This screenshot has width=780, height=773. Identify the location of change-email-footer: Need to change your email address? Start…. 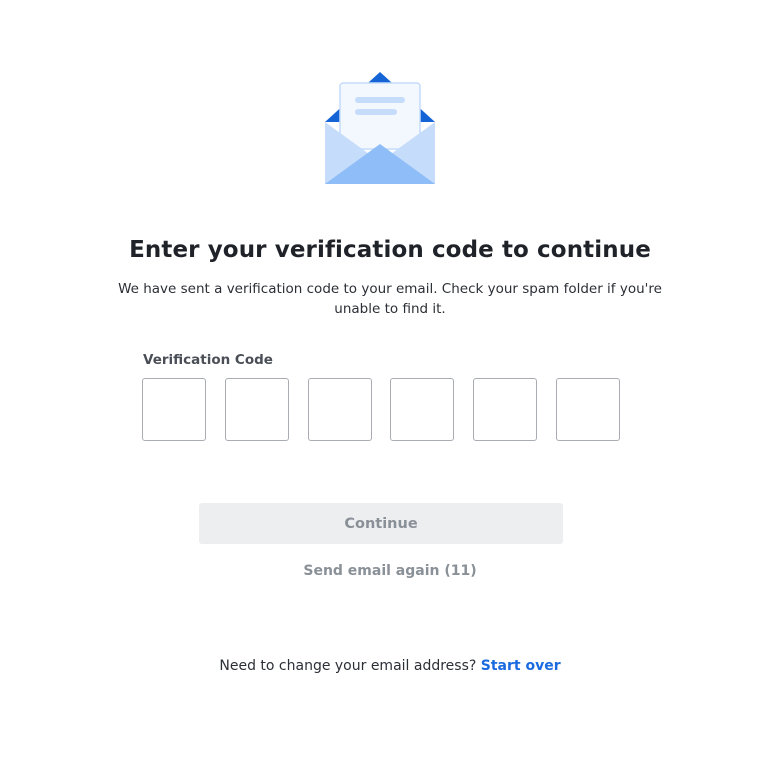
(390, 666).